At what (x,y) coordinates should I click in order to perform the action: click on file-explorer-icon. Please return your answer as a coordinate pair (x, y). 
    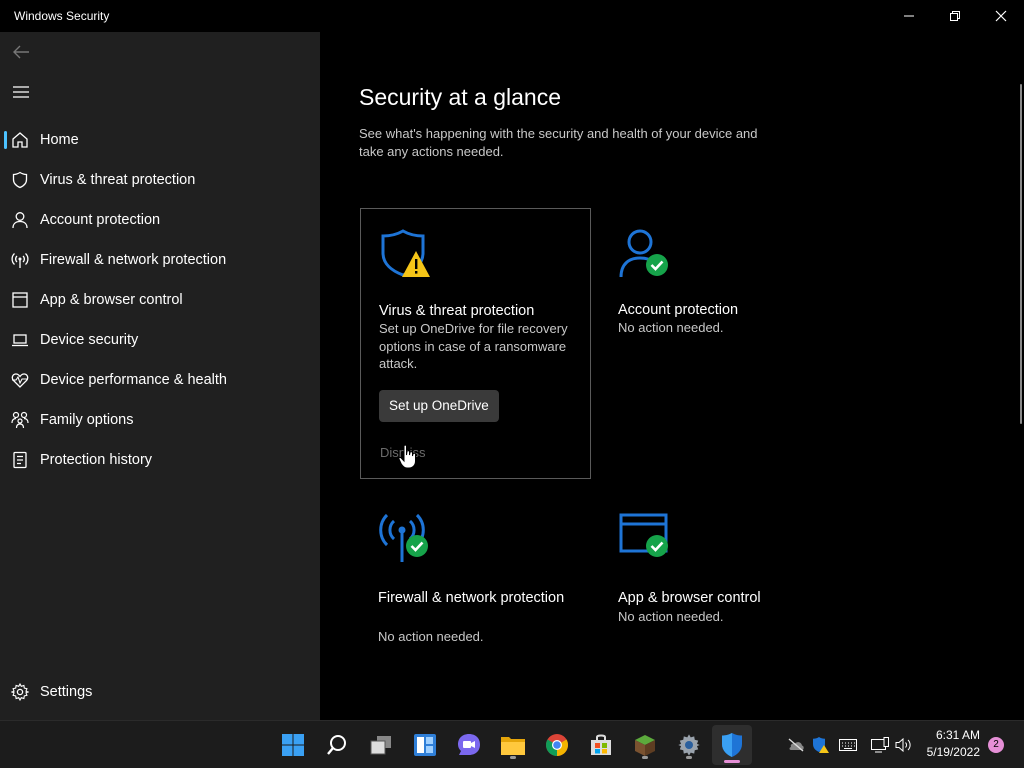
    Looking at the image, I should click on (513, 746).